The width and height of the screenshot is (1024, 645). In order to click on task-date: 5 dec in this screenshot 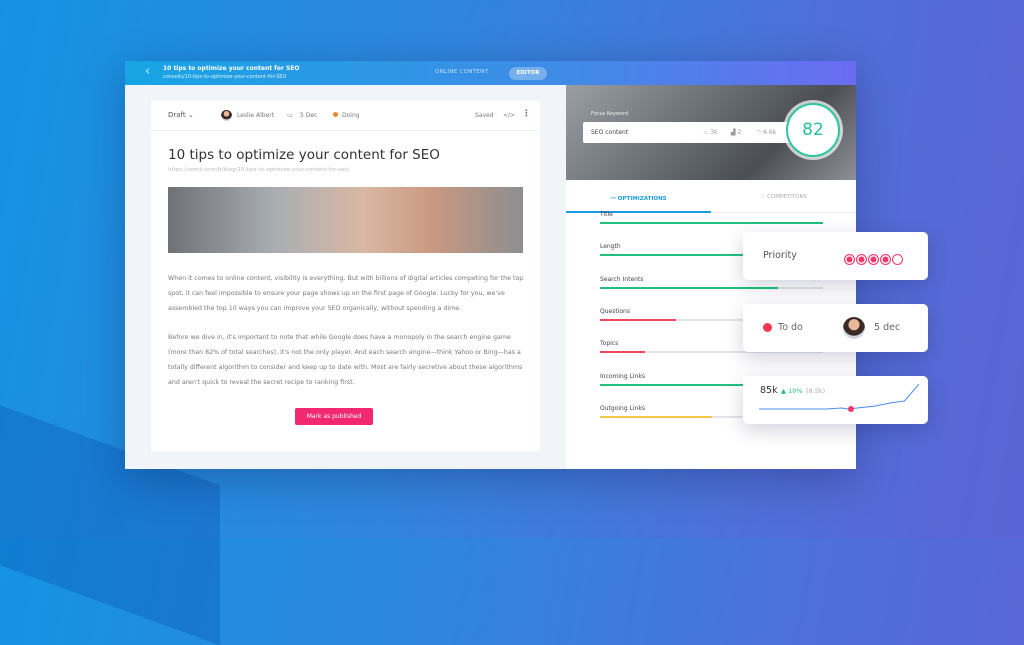, I will do `click(887, 327)`.